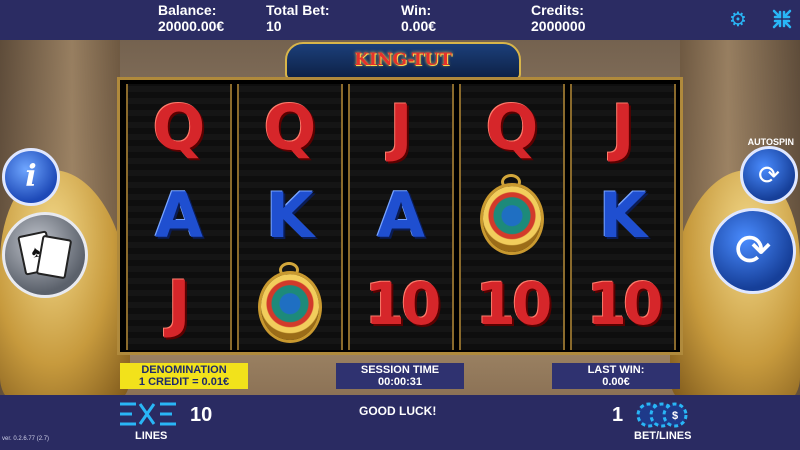 This screenshot has height=450, width=800. What do you see at coordinates (184, 370) in the screenshot?
I see `denomination-label: DENOMINATION` at bounding box center [184, 370].